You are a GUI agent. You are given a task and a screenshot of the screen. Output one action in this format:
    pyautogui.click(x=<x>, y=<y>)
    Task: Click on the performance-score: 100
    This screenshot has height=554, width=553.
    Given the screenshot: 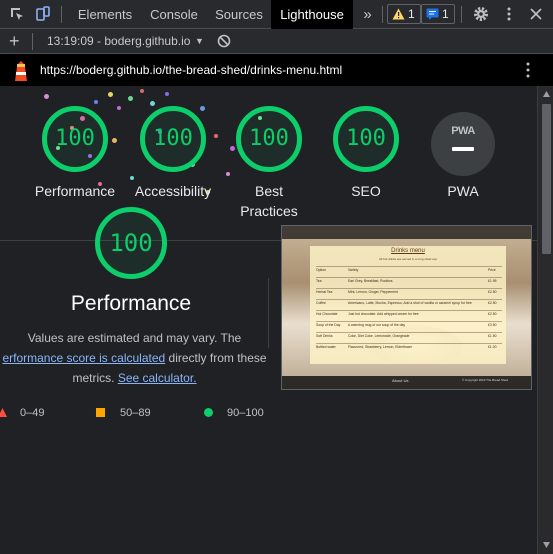 What is the action you would take?
    pyautogui.click(x=75, y=138)
    